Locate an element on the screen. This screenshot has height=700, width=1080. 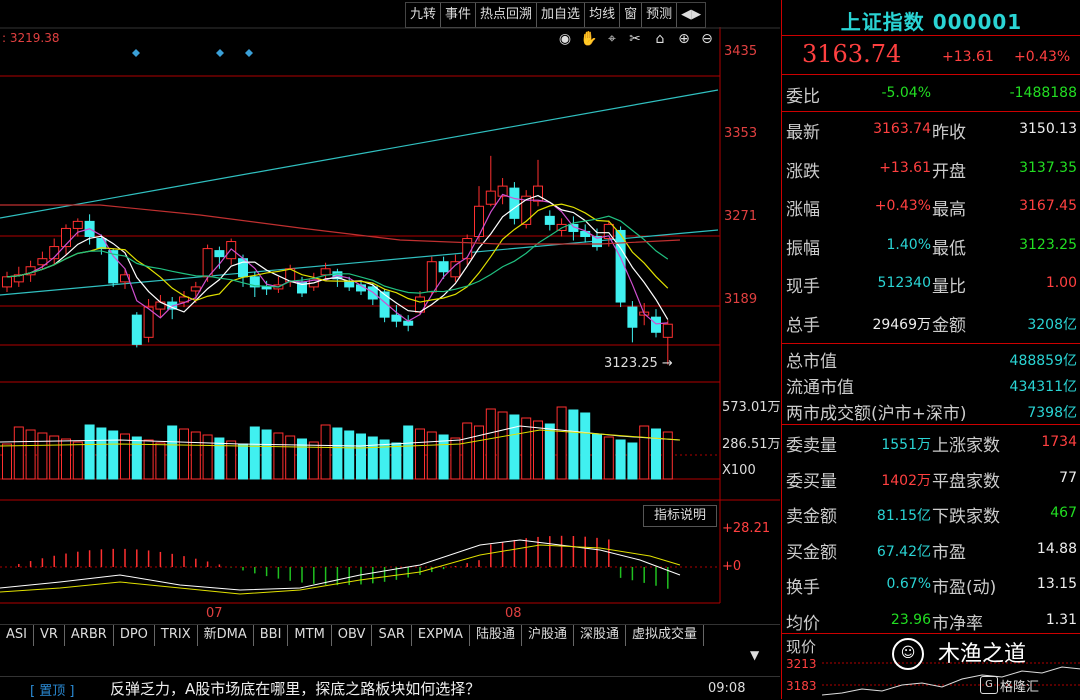
quote-row: 总手 29469万 金额 3208亿 is located at coordinates (931, 322).